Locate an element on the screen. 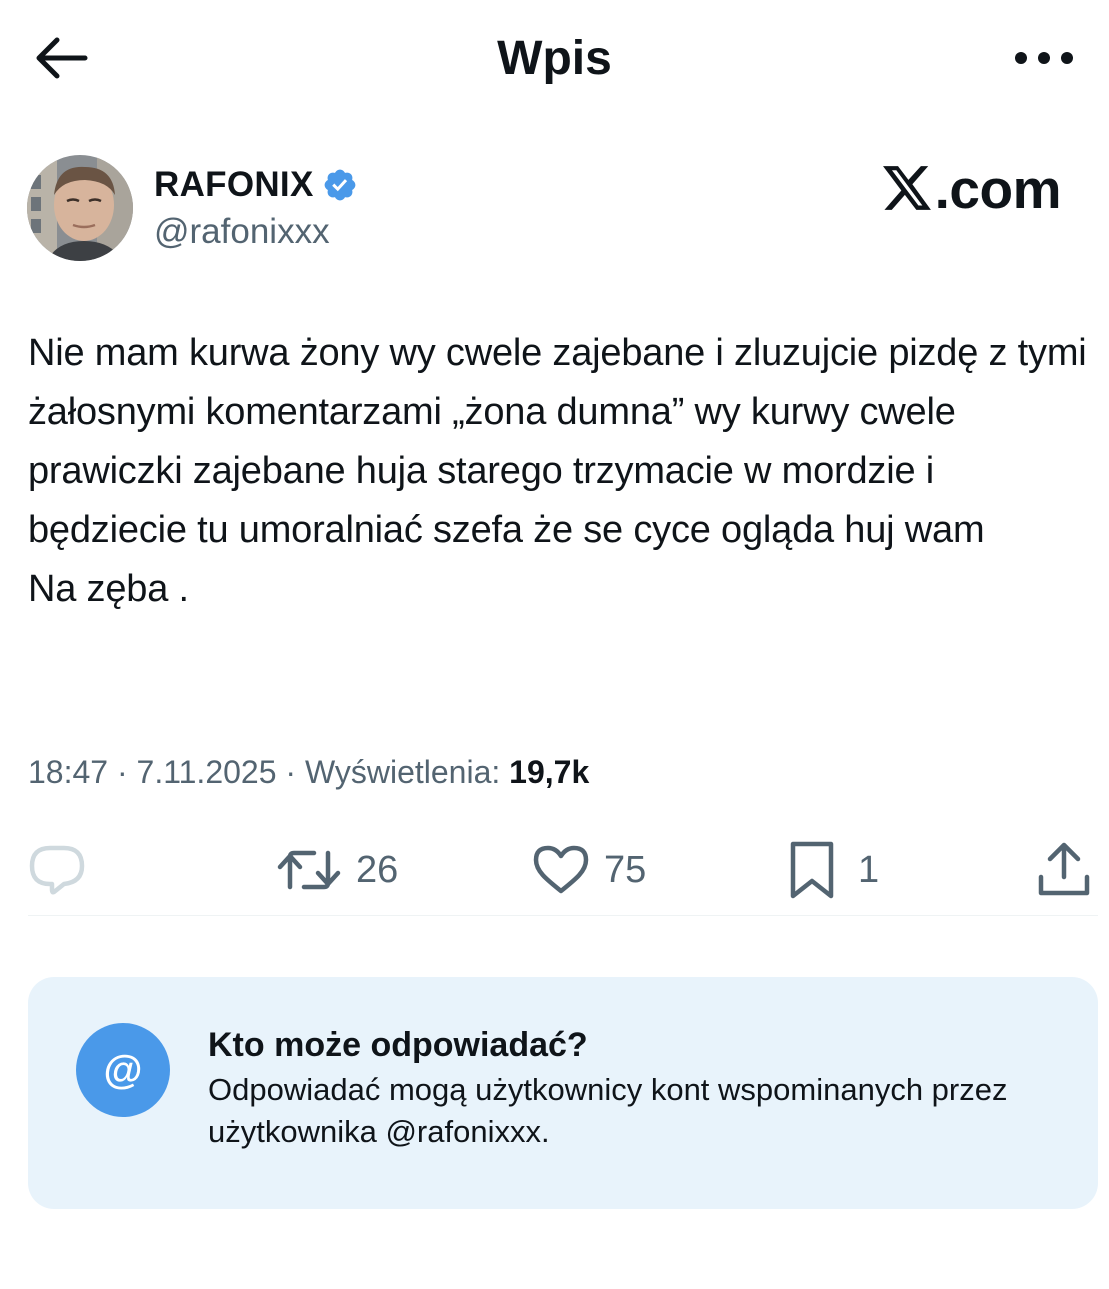  more-button is located at coordinates (1044, 58).